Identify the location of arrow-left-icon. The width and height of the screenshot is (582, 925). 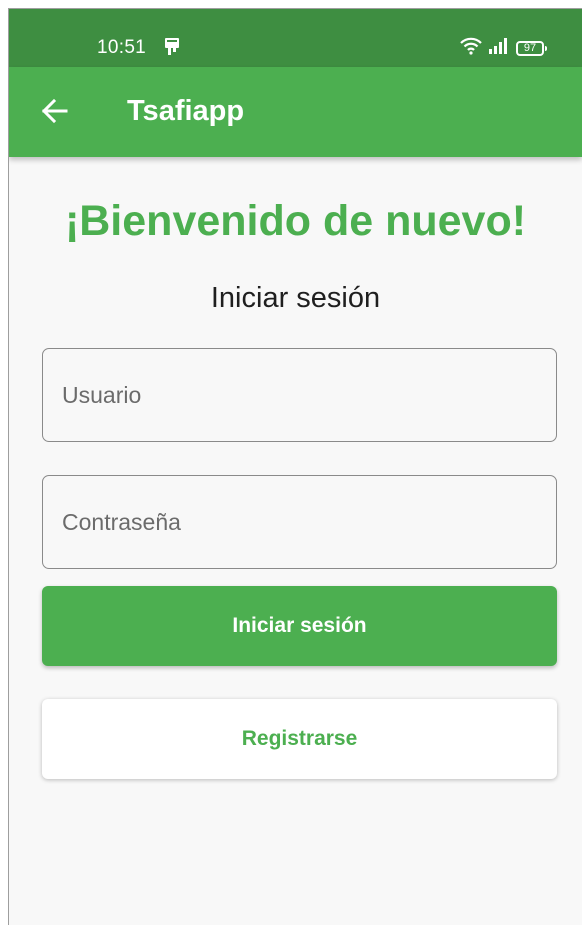
(54, 113).